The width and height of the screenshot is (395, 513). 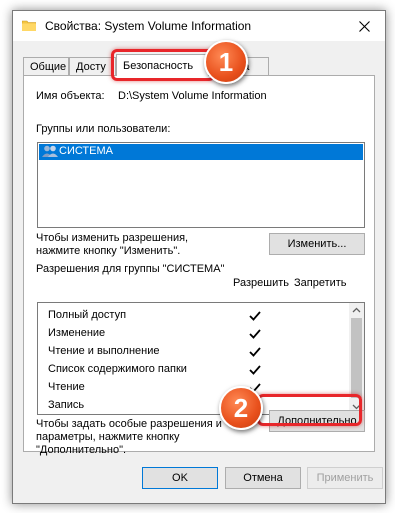 What do you see at coordinates (29, 26) in the screenshot?
I see `folder-icon` at bounding box center [29, 26].